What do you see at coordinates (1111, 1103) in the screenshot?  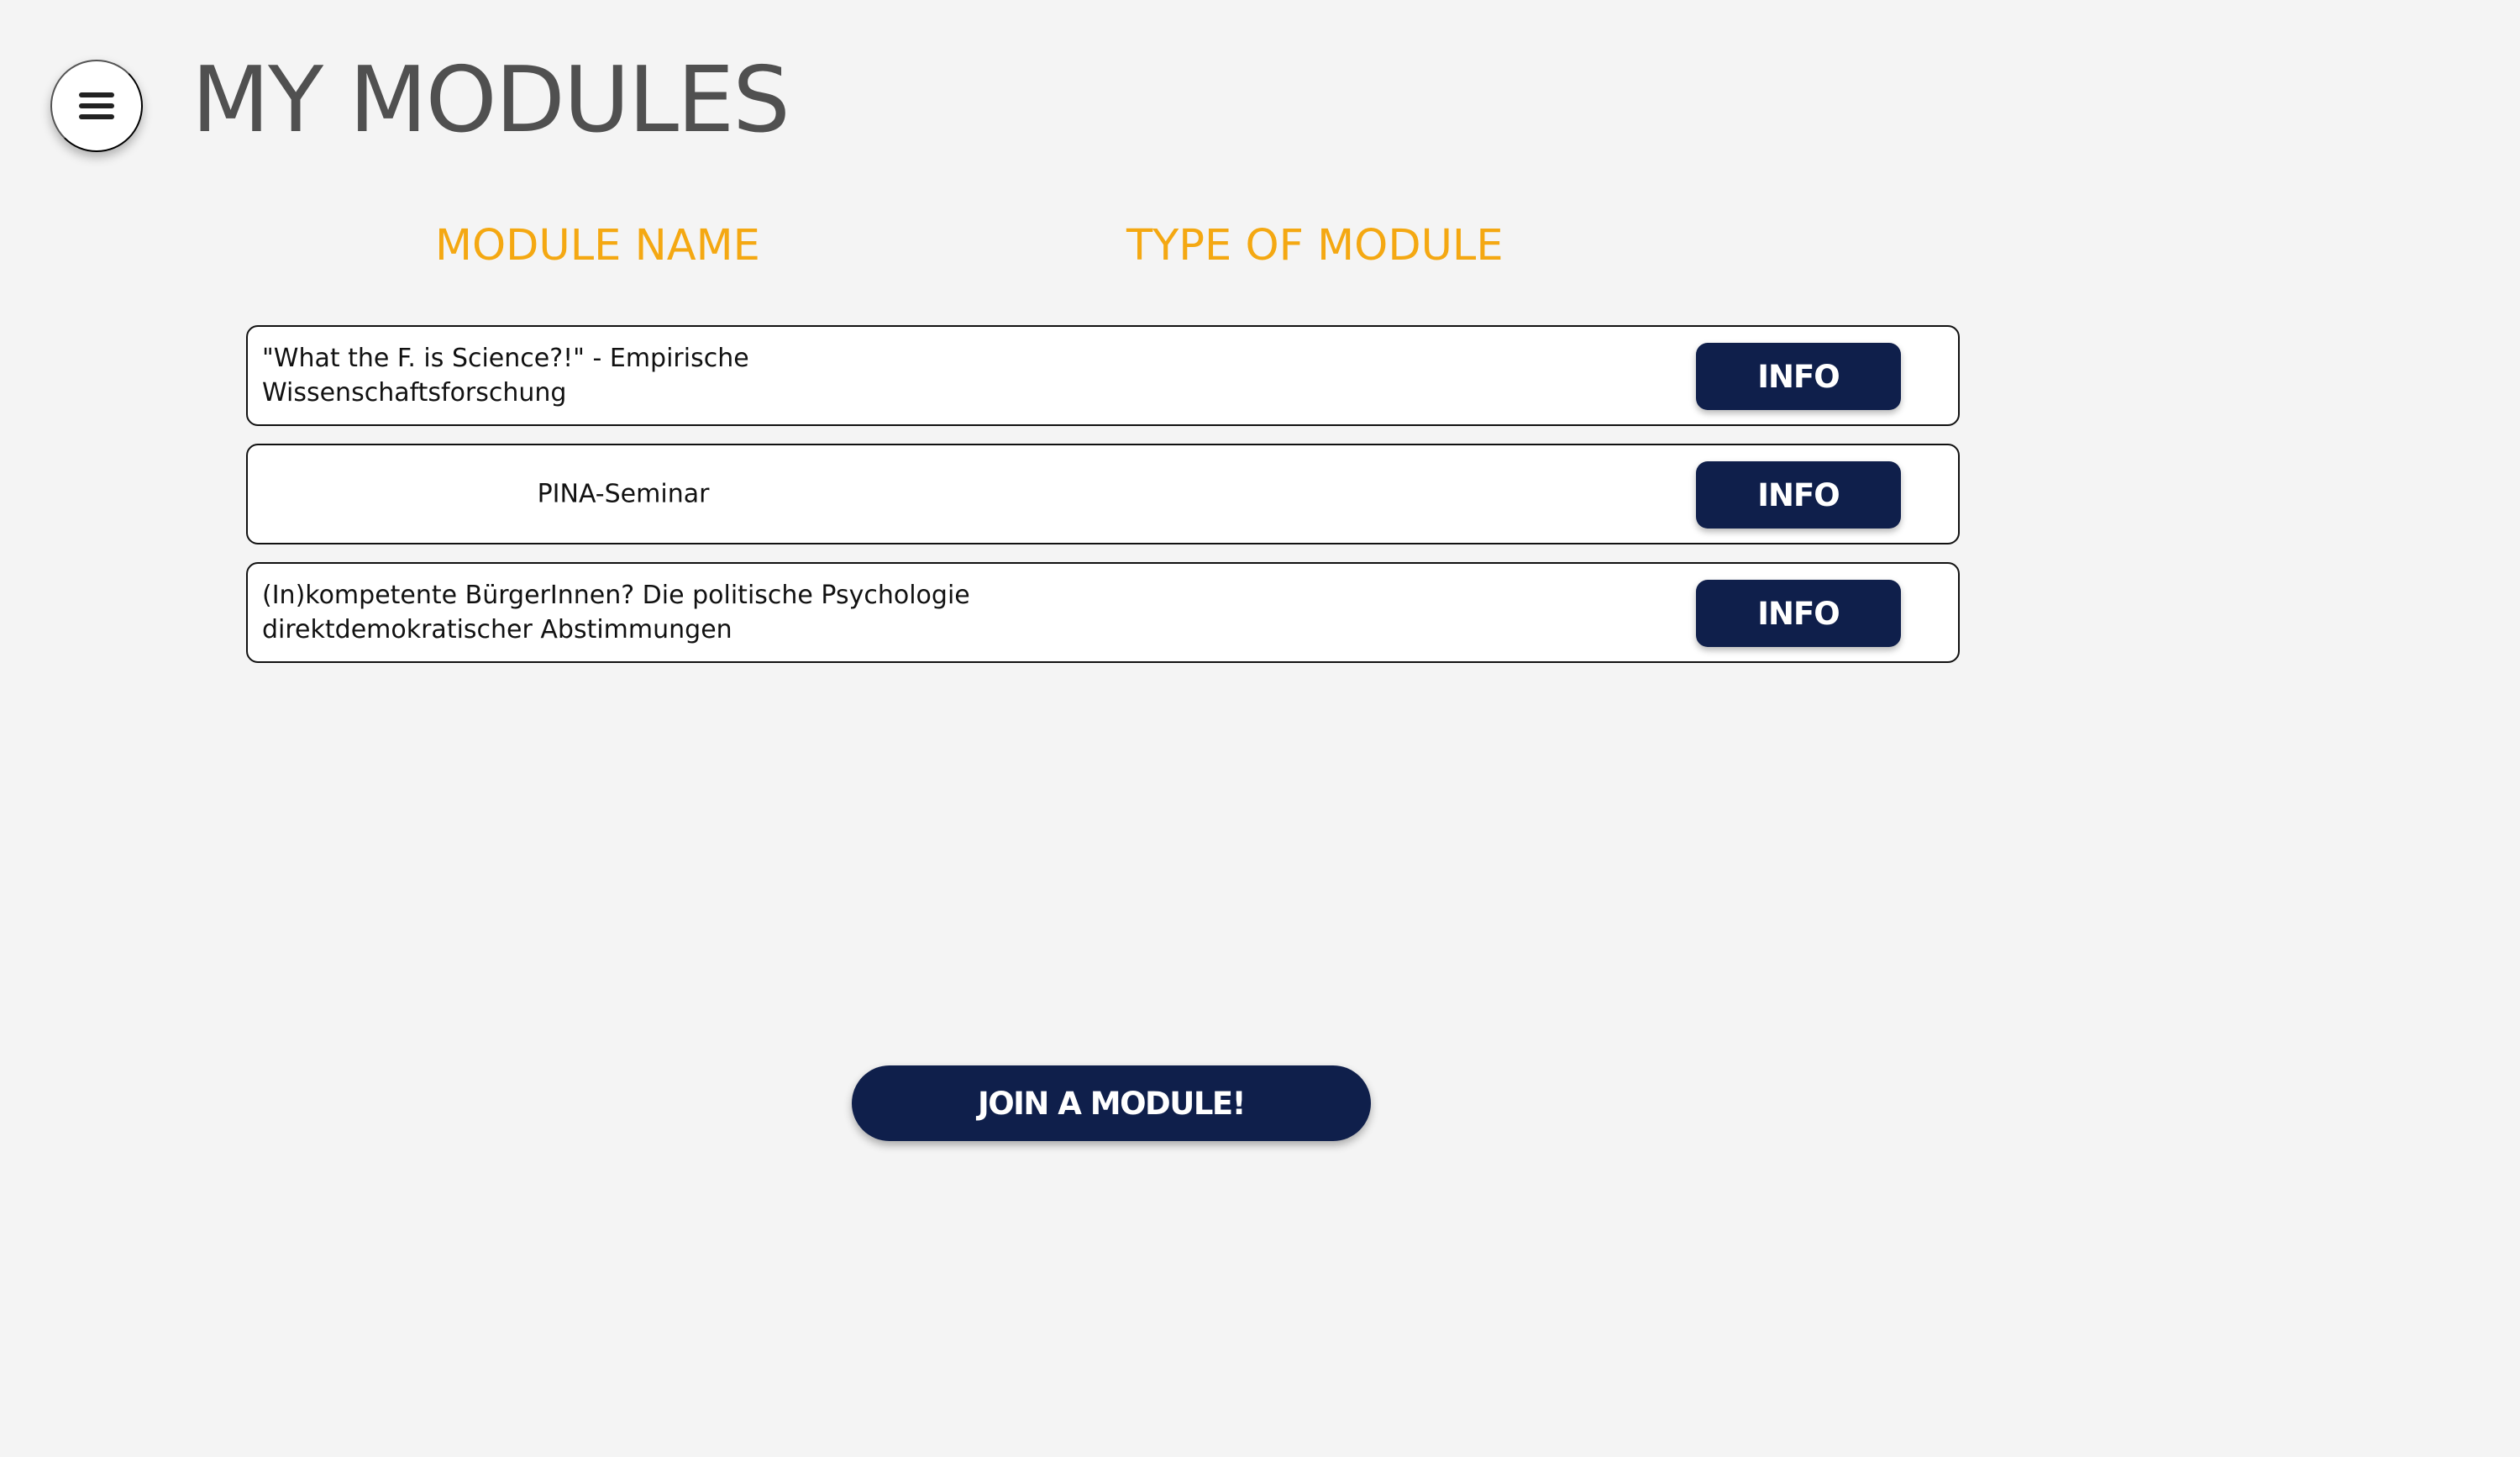 I see `join-module-button: JOIN A MODULE!` at bounding box center [1111, 1103].